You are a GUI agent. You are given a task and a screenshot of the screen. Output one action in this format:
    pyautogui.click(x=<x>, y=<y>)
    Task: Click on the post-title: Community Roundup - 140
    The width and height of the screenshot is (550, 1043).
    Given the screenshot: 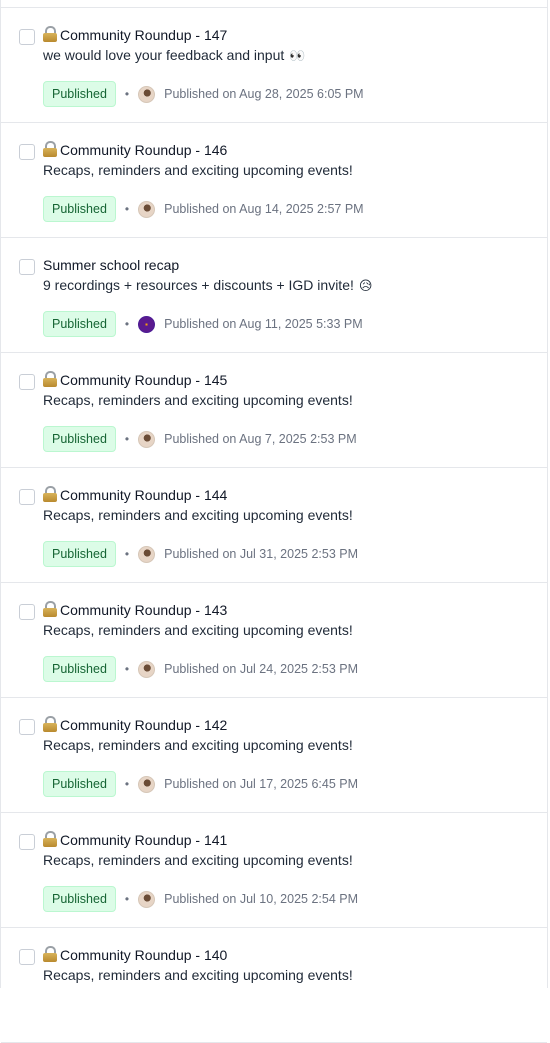 What is the action you would take?
    pyautogui.click(x=135, y=955)
    